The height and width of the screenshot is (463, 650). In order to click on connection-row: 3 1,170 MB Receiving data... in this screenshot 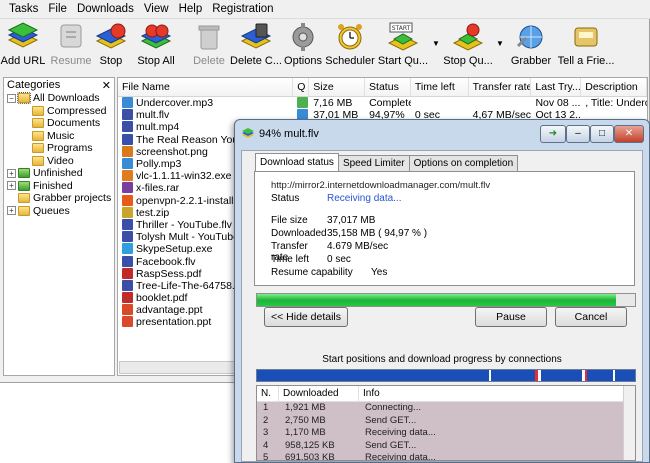, I will do `click(446, 433)`.